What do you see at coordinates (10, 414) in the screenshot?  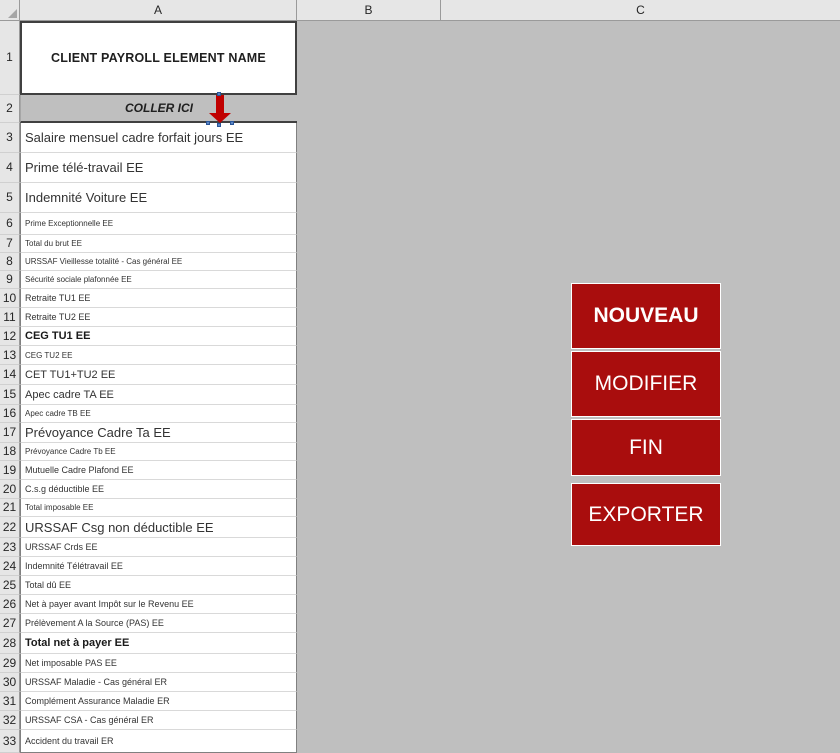 I see `row-header-16: 16` at bounding box center [10, 414].